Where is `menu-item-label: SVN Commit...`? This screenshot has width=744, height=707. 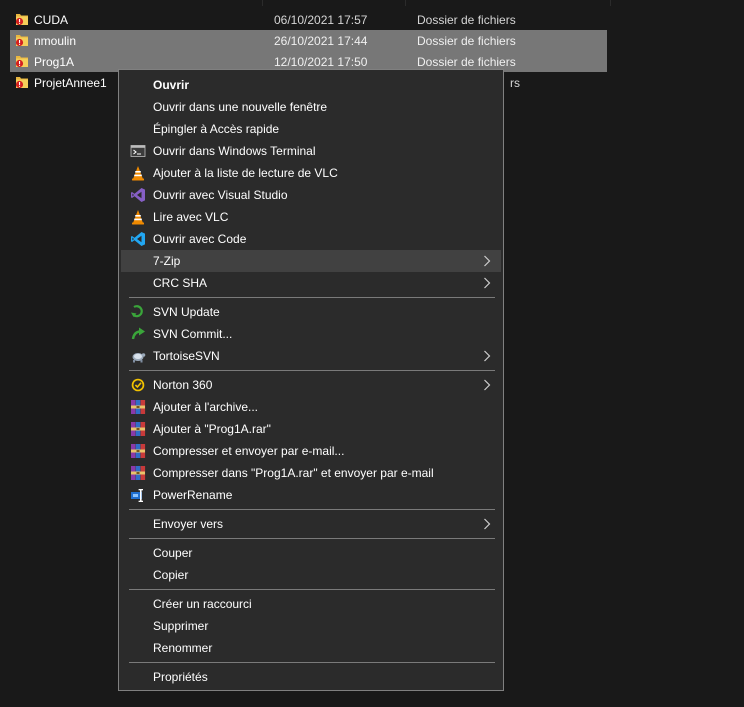 menu-item-label: SVN Commit... is located at coordinates (193, 334).